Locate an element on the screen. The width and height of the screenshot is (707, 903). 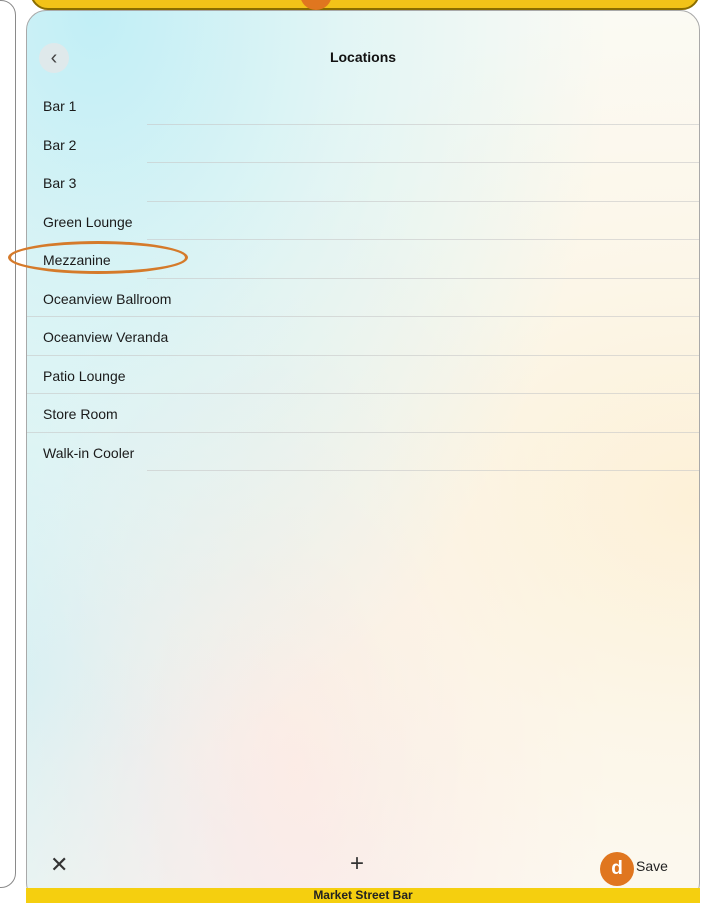
top-yellow-strip is located at coordinates (365, 5).